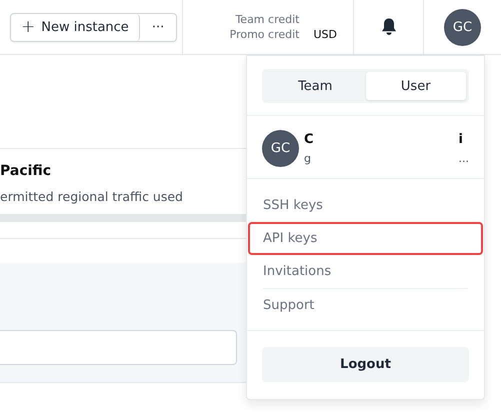  I want to click on currency-label: USD, so click(325, 34).